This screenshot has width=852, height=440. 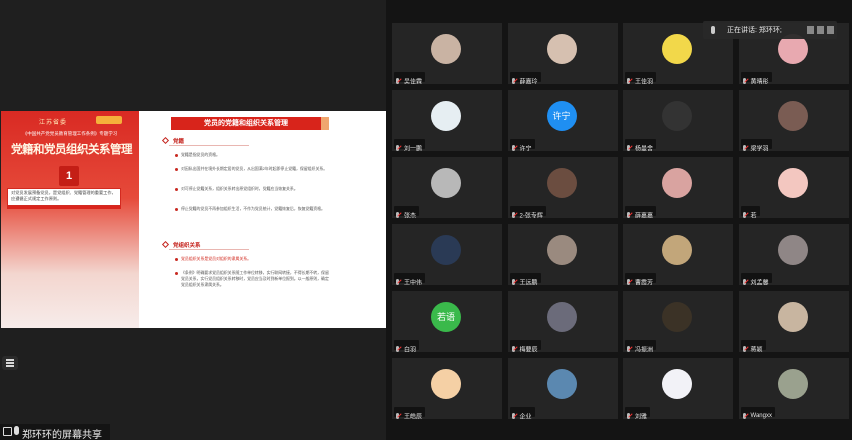 I want to click on participant-tile: 吴佳霖, so click(x=447, y=54).